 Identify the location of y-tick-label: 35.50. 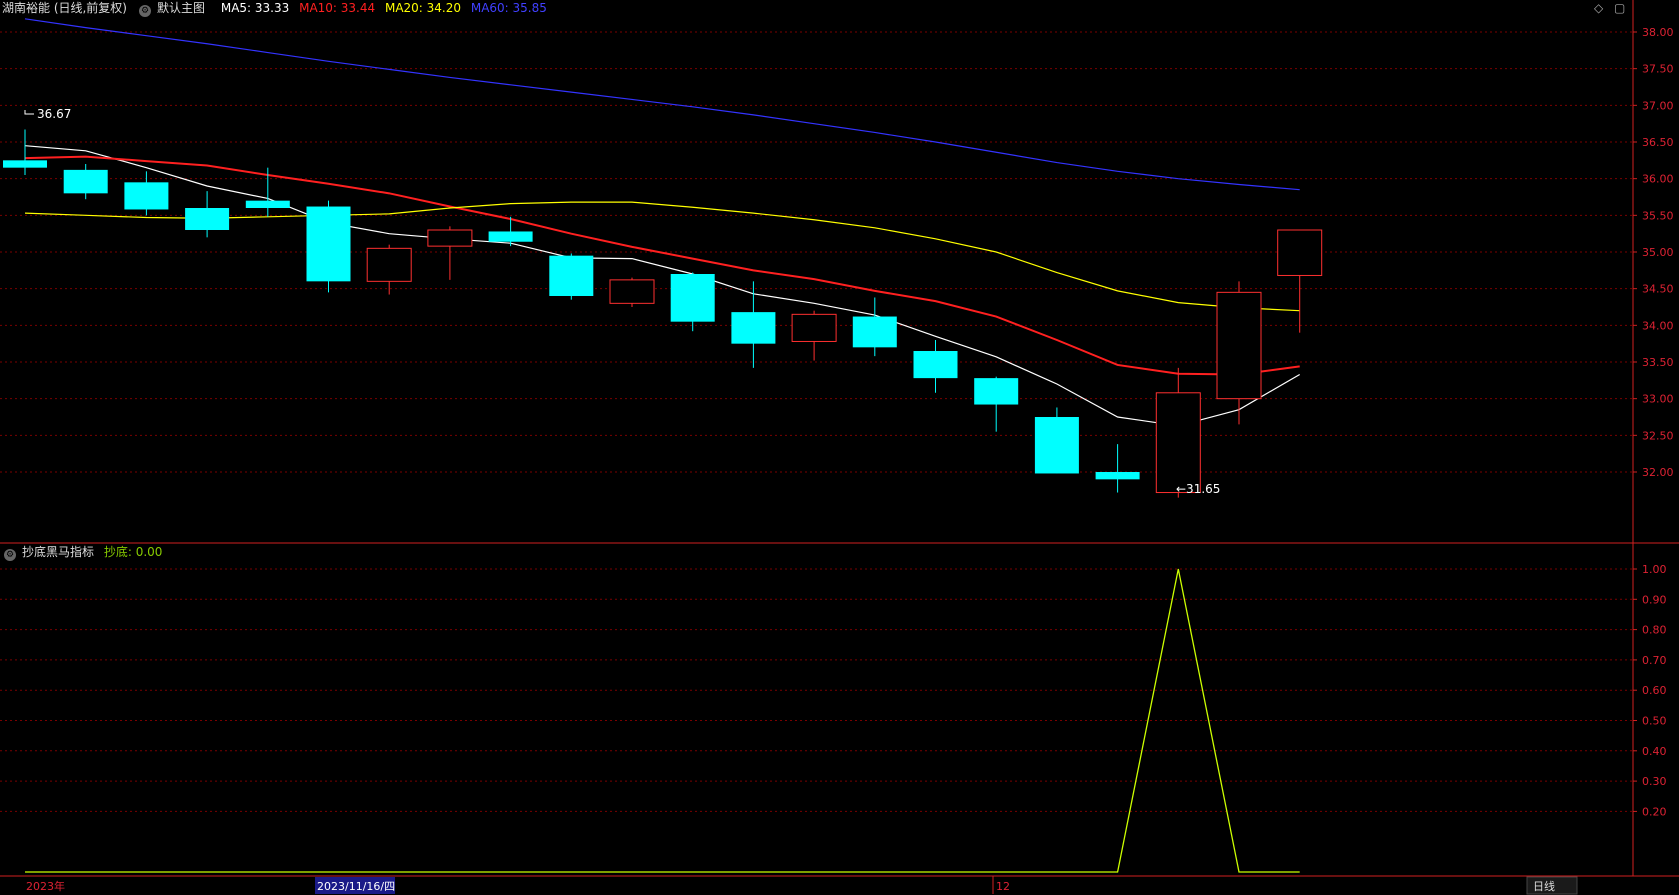
(1658, 215).